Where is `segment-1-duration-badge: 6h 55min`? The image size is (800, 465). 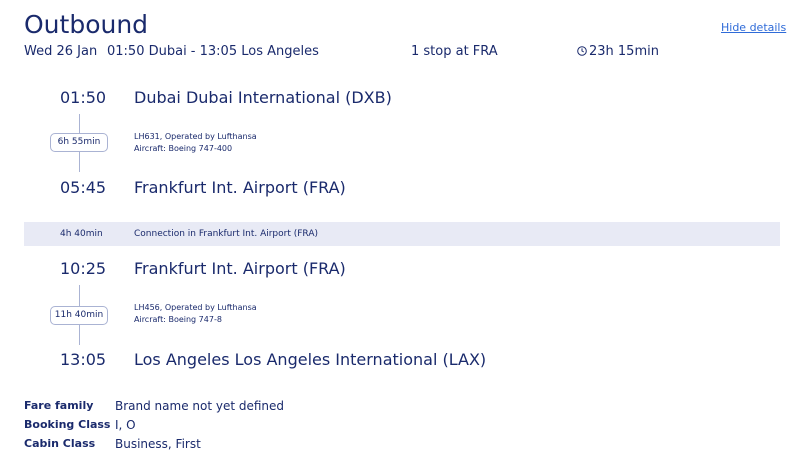
segment-1-duration-badge: 6h 55min is located at coordinates (79, 142).